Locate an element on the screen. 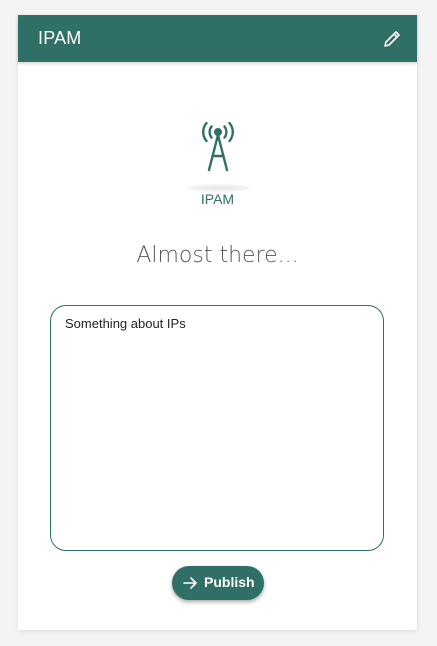 The height and width of the screenshot is (646, 437). publish-label: Publish is located at coordinates (229, 582).